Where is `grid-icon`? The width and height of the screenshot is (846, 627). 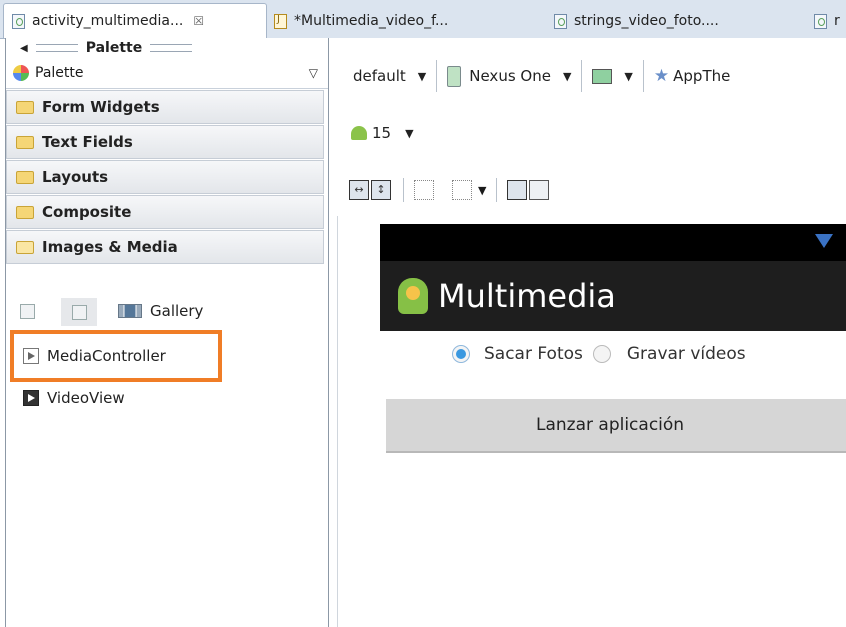
grid-icon is located at coordinates (424, 190).